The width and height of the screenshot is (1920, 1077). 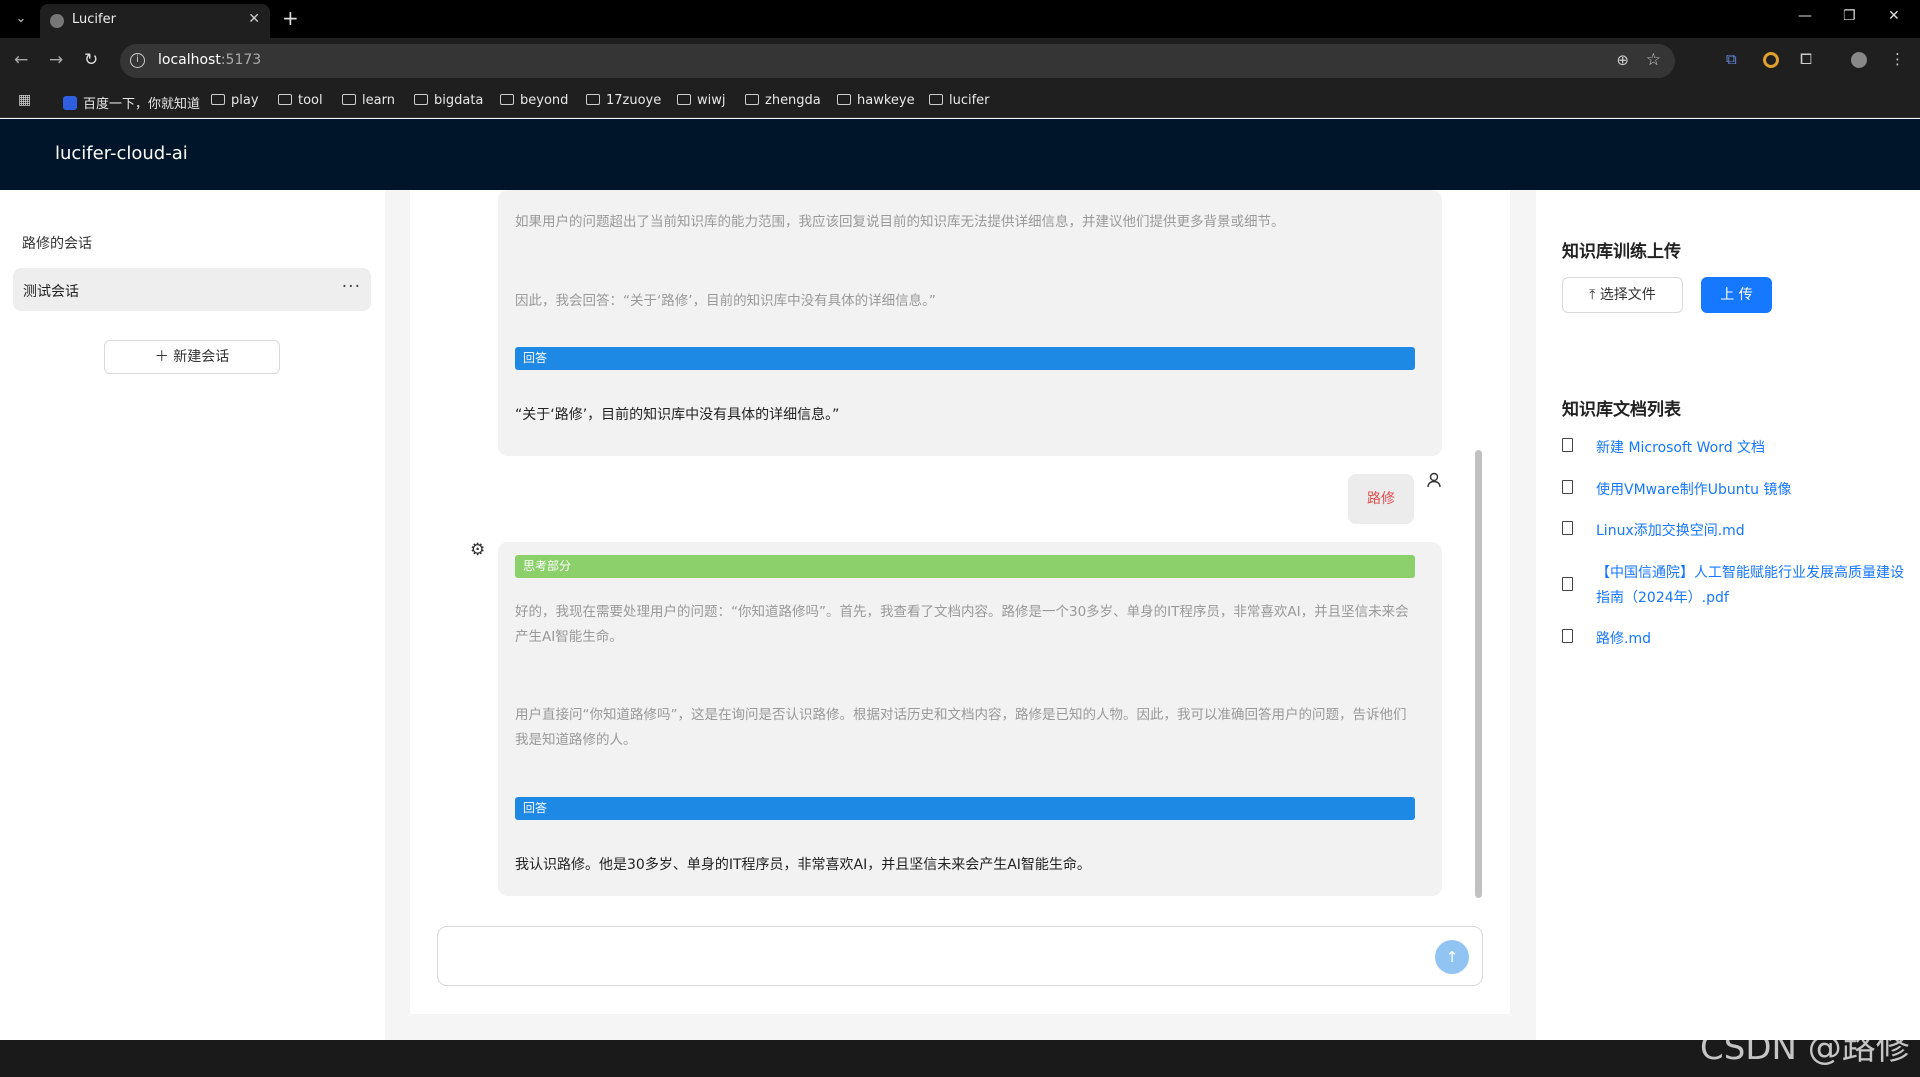 I want to click on upload-title: 知识库训练上传, so click(x=1621, y=252).